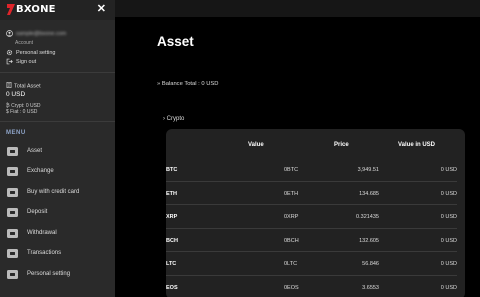 This screenshot has width=480, height=297. I want to click on user-icon, so click(9, 33).